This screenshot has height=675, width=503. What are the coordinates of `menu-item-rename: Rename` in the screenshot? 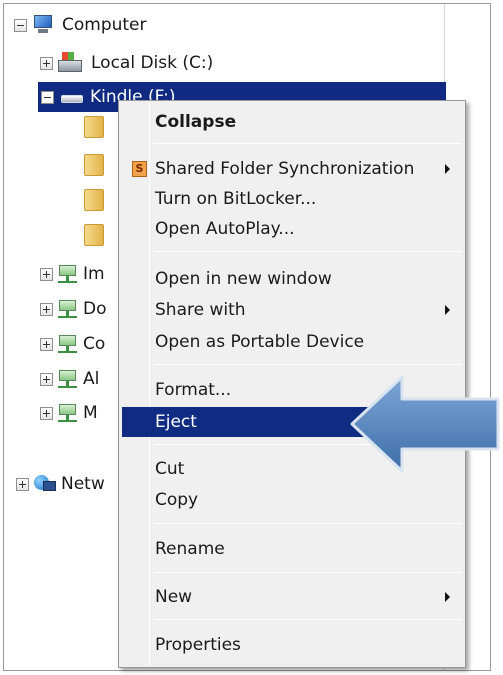 It's located at (292, 549).